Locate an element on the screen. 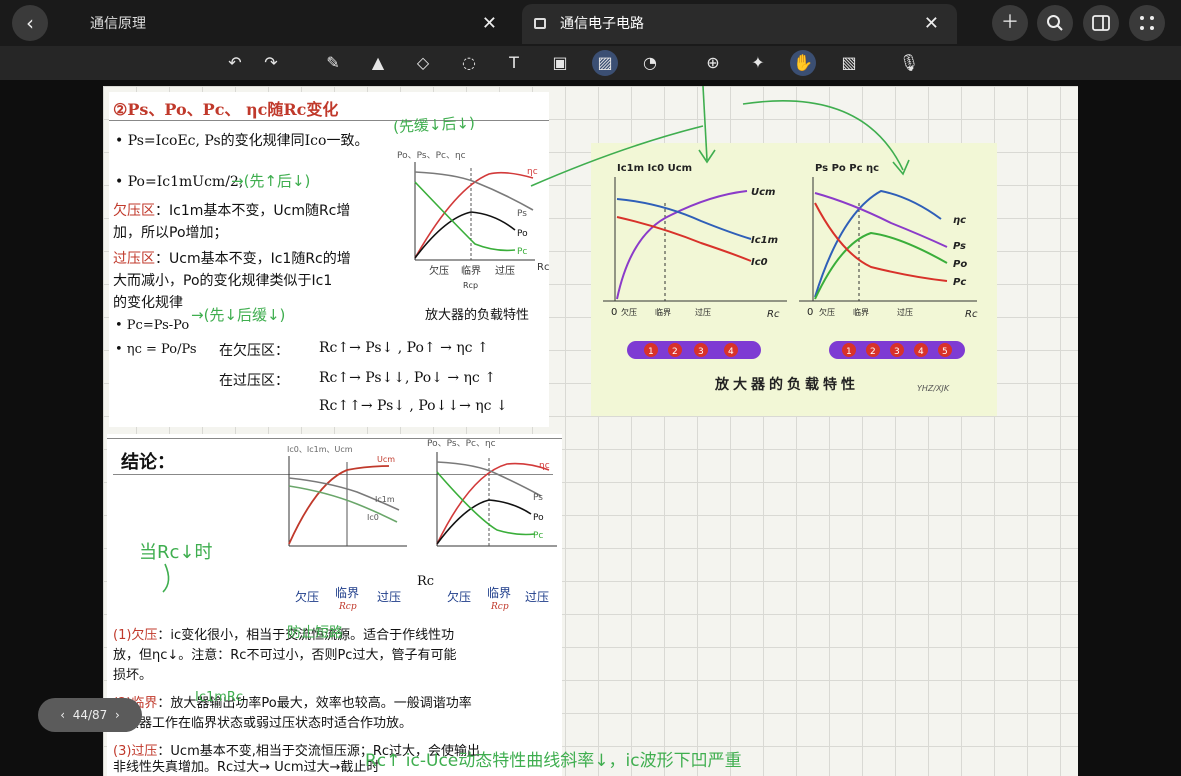 Image resolution: width=1181 pixels, height=776 pixels. plus-icon: ＋ is located at coordinates (1010, 22).